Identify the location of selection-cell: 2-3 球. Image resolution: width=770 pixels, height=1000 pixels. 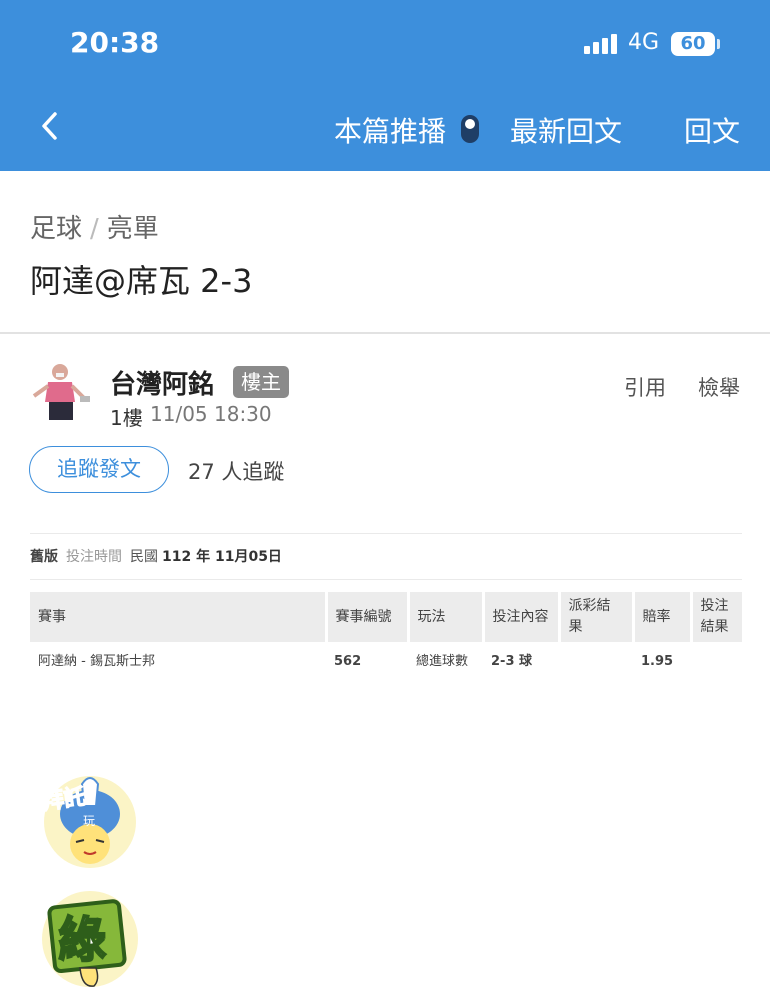
(512, 661).